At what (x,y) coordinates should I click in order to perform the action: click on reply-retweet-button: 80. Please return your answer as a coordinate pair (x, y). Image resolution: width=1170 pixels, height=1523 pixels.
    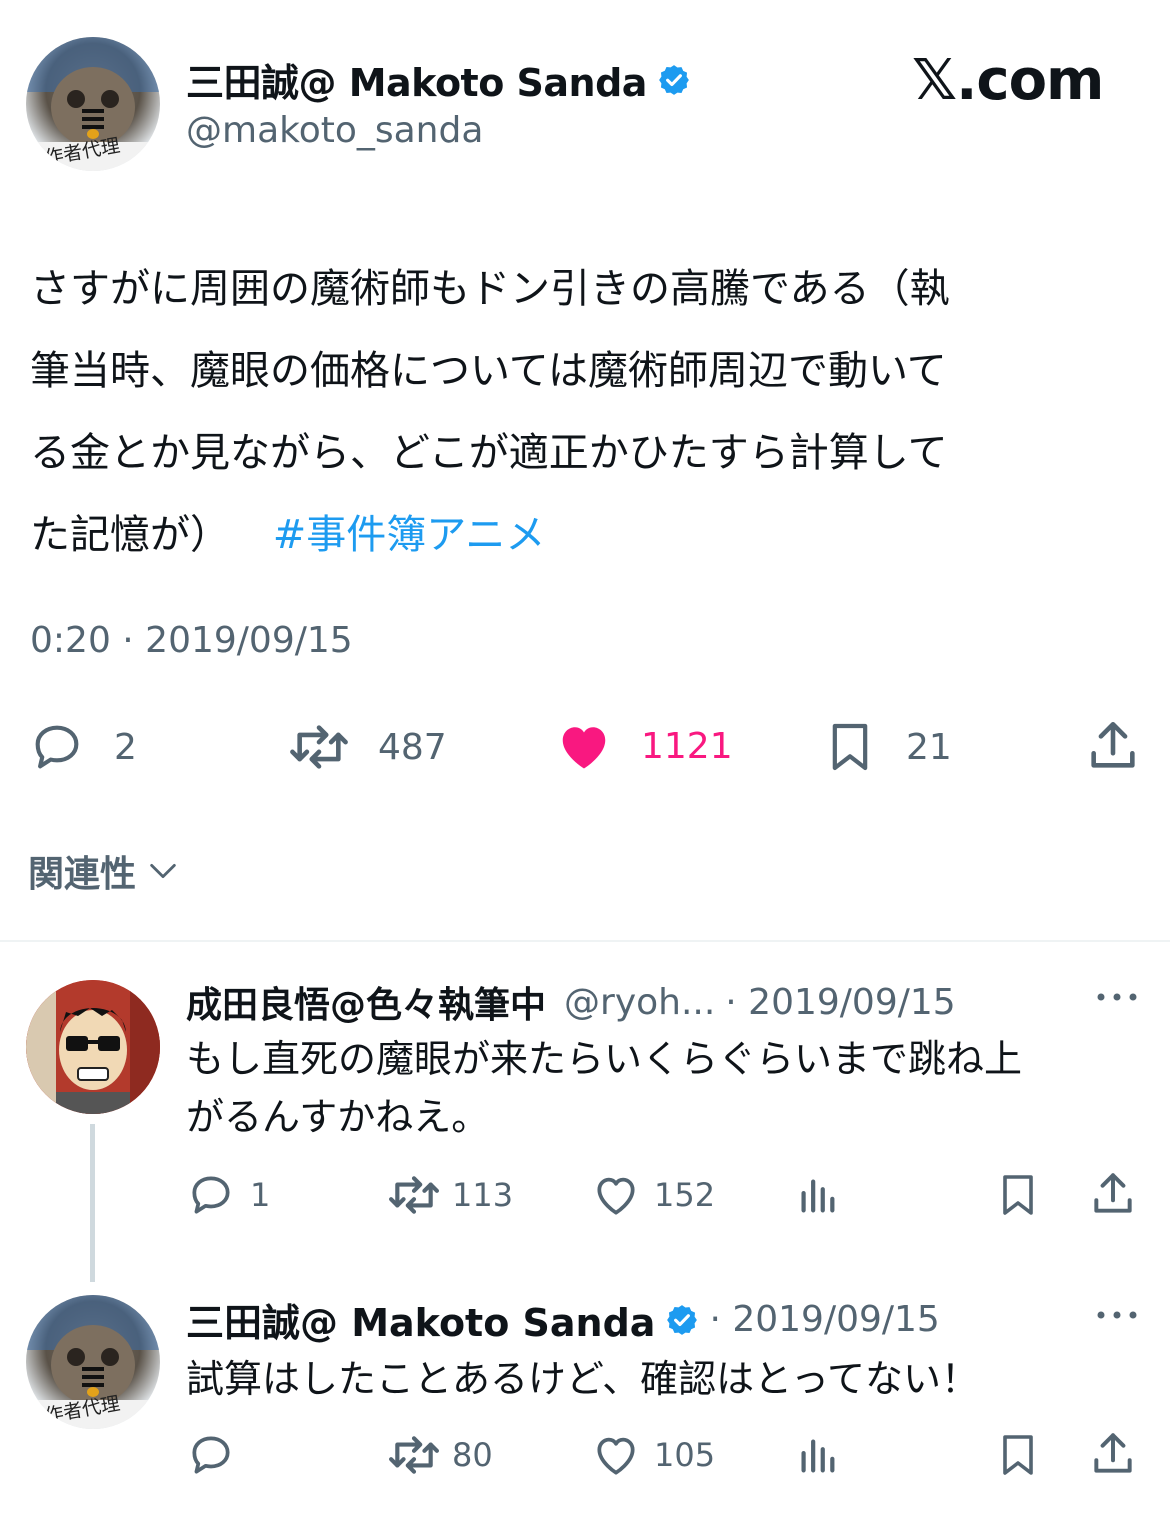
    Looking at the image, I should click on (439, 1455).